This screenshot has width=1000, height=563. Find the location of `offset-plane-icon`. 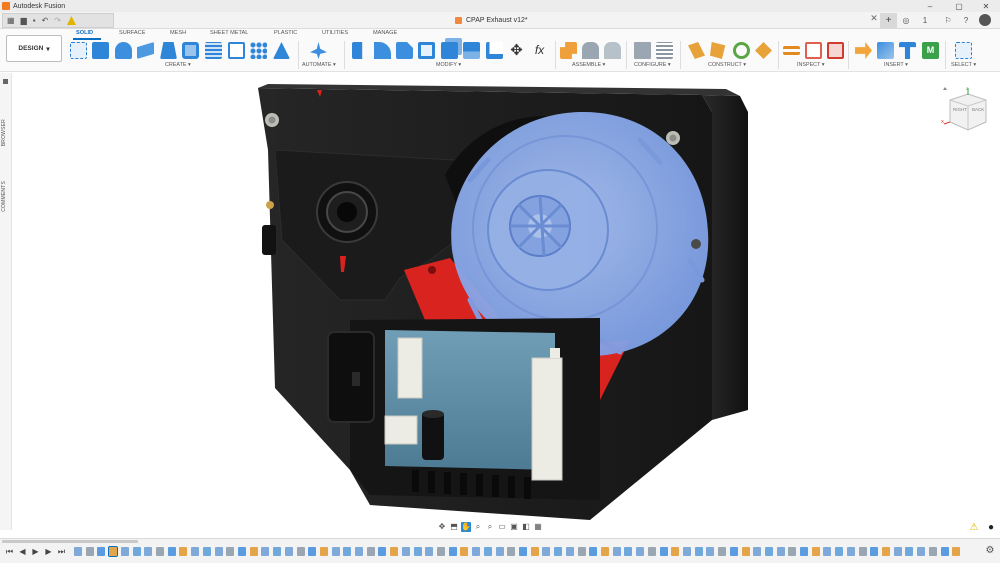

offset-plane-icon is located at coordinates (696, 50).